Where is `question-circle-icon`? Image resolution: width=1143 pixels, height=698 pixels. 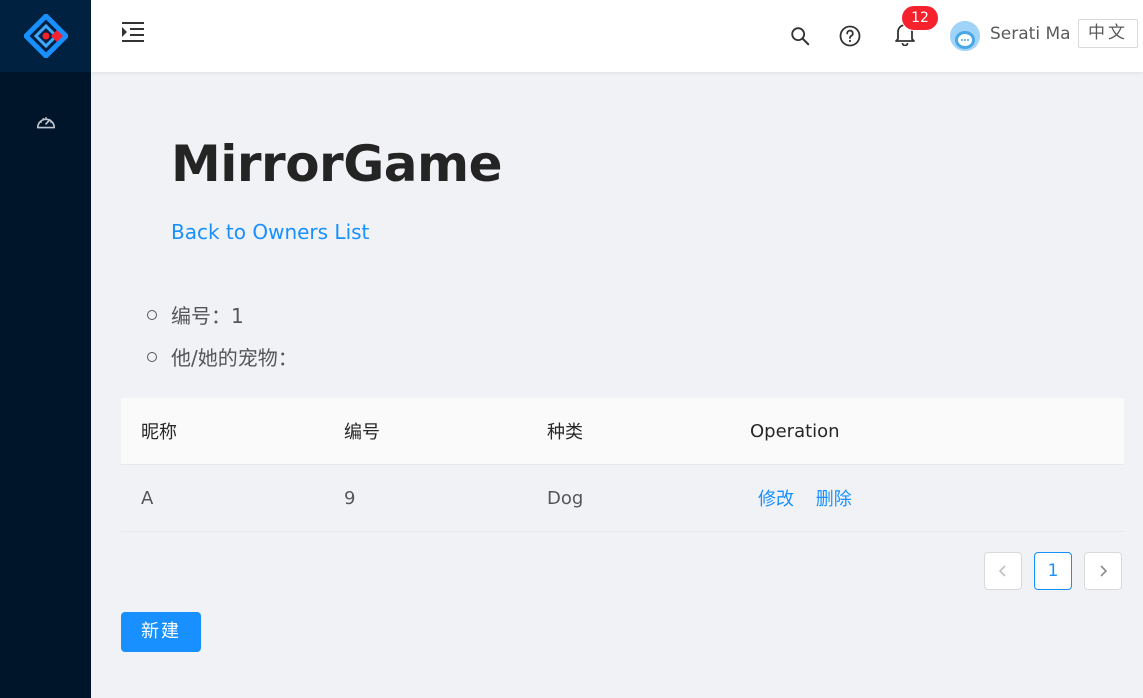 question-circle-icon is located at coordinates (850, 36).